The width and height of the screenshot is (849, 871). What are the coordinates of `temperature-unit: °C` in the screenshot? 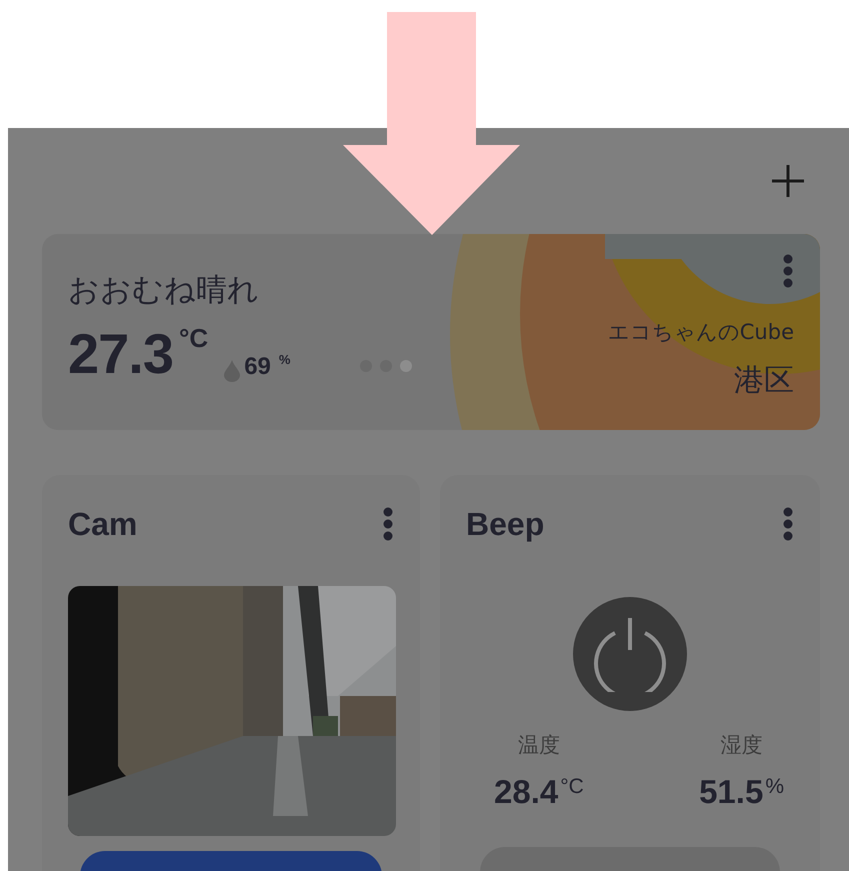 It's located at (193, 338).